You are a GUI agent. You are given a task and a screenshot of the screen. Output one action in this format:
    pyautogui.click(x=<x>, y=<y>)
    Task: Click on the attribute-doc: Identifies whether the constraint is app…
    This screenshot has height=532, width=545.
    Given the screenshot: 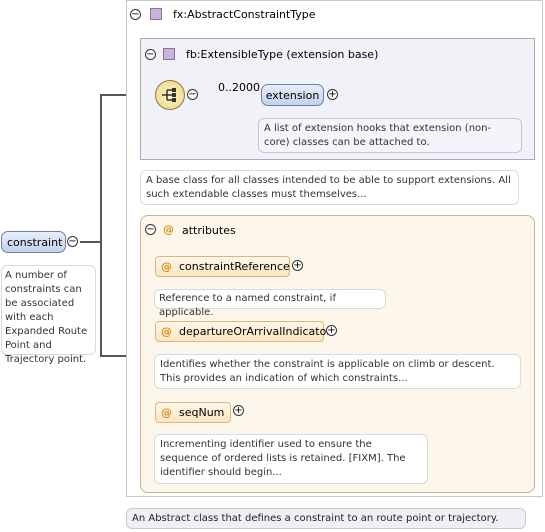 What is the action you would take?
    pyautogui.click(x=337, y=371)
    